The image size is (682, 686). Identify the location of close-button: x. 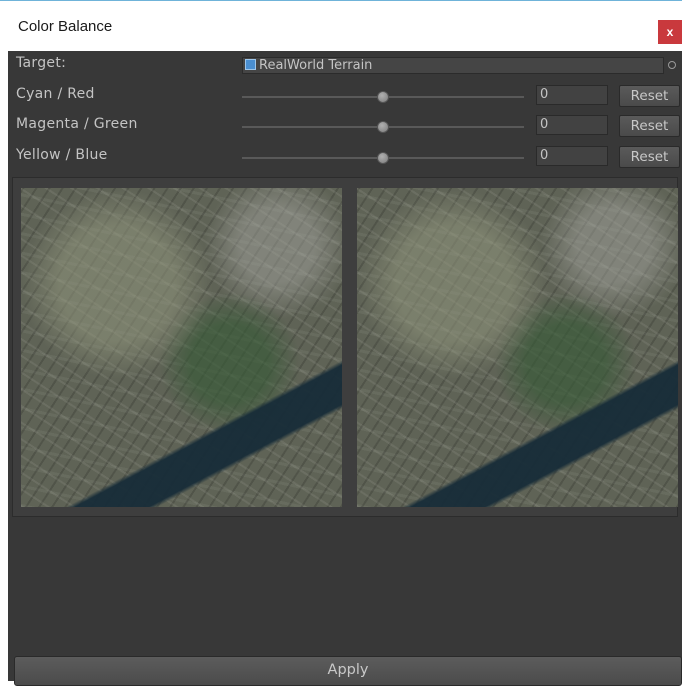
(670, 32).